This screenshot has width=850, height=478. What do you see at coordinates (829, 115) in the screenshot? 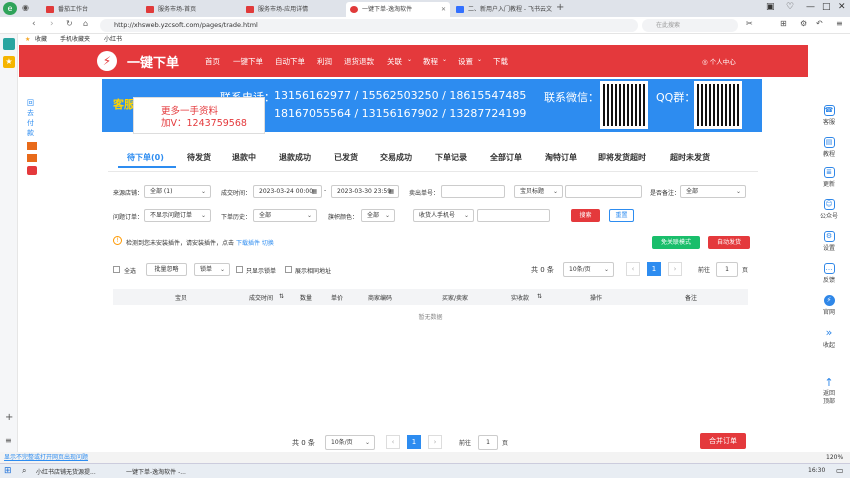
I see `sidebar-service: ☎ 客服` at bounding box center [829, 115].